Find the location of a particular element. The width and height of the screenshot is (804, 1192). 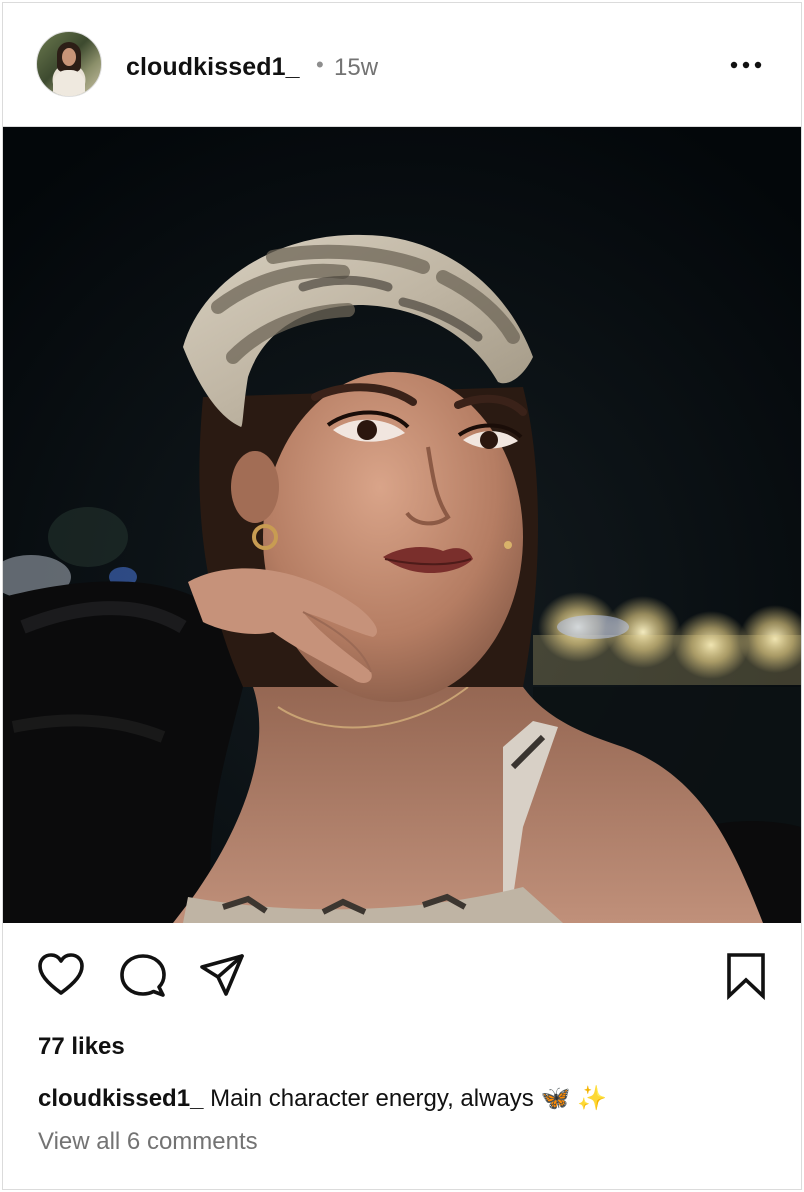

share-button is located at coordinates (223, 976).